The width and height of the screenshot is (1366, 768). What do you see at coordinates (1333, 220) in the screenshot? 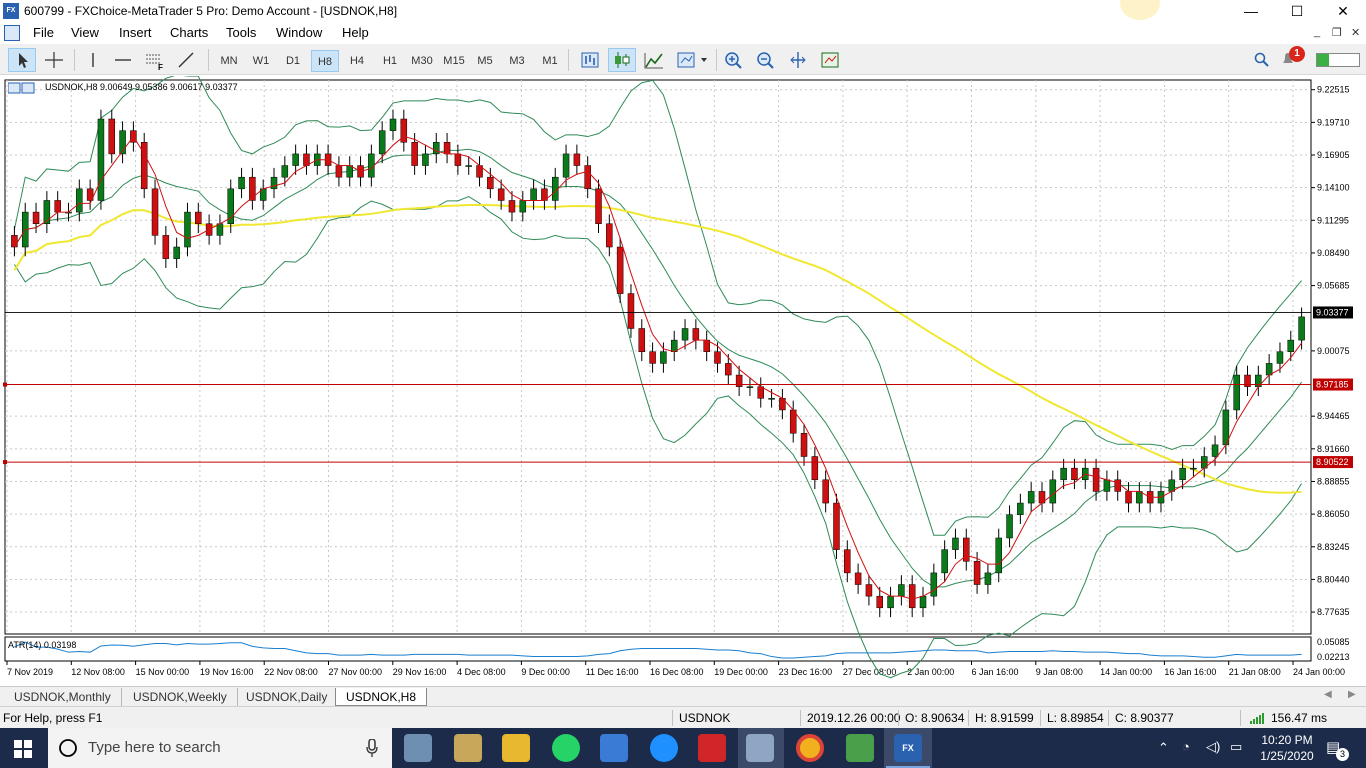
I see `price-axis-label: 9.11295` at bounding box center [1333, 220].